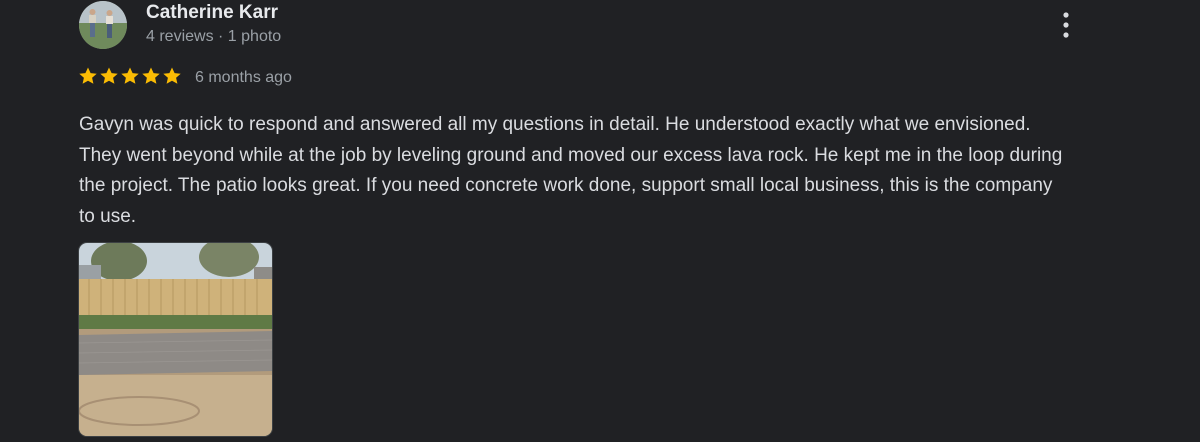 This screenshot has width=1200, height=442. I want to click on review-photo, so click(175, 339).